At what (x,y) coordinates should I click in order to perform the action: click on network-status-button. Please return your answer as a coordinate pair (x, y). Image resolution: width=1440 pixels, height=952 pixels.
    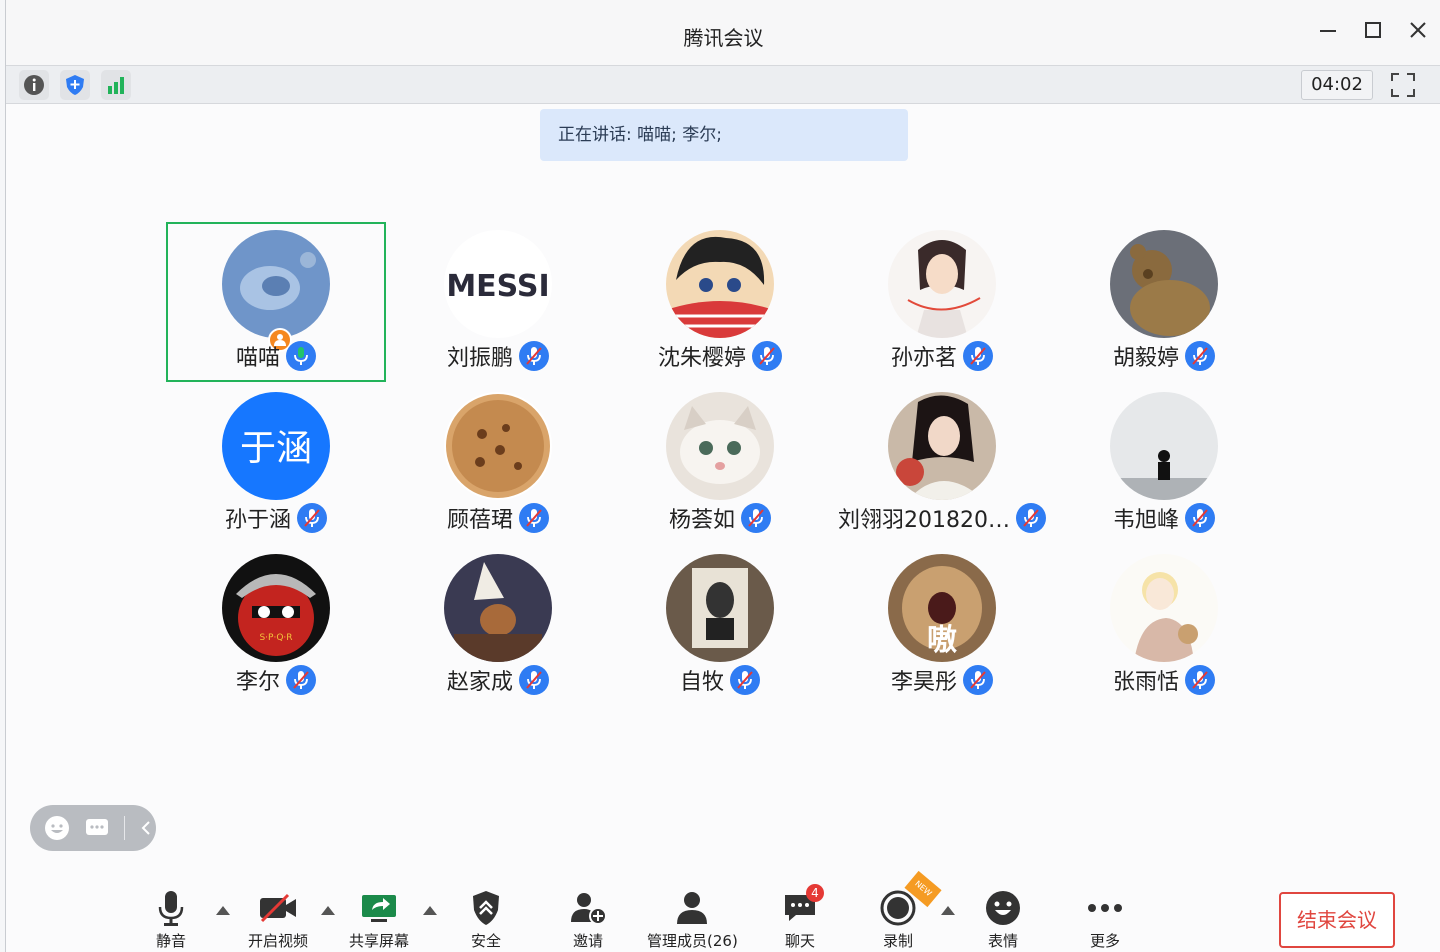
    Looking at the image, I should click on (116, 85).